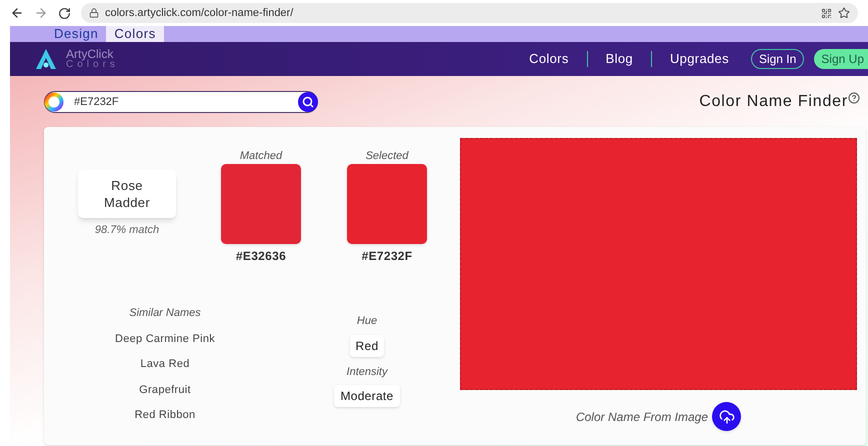  I want to click on nav-link: Blog, so click(619, 59).